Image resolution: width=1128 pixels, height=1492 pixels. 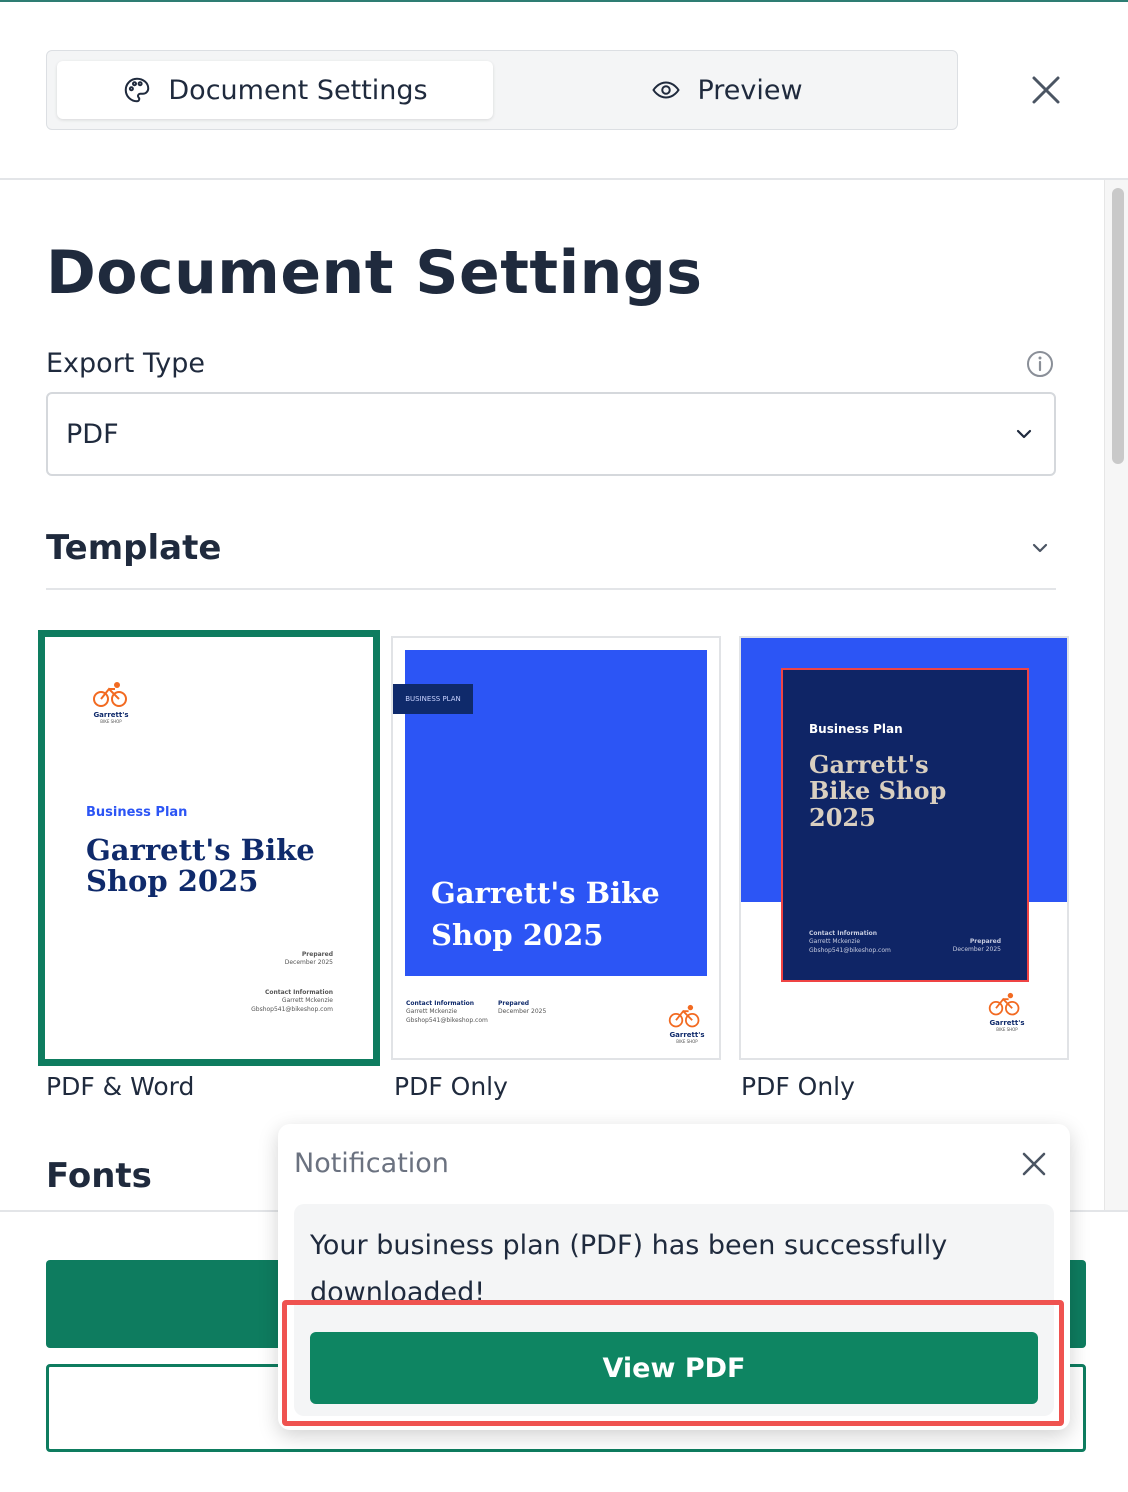 I want to click on scrollbar-thumb, so click(x=1118, y=326).